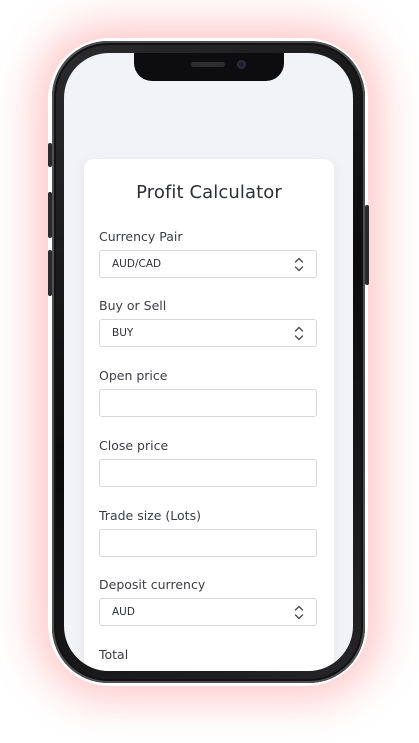 Image resolution: width=419 pixels, height=743 pixels. I want to click on total-label: Total, so click(114, 654).